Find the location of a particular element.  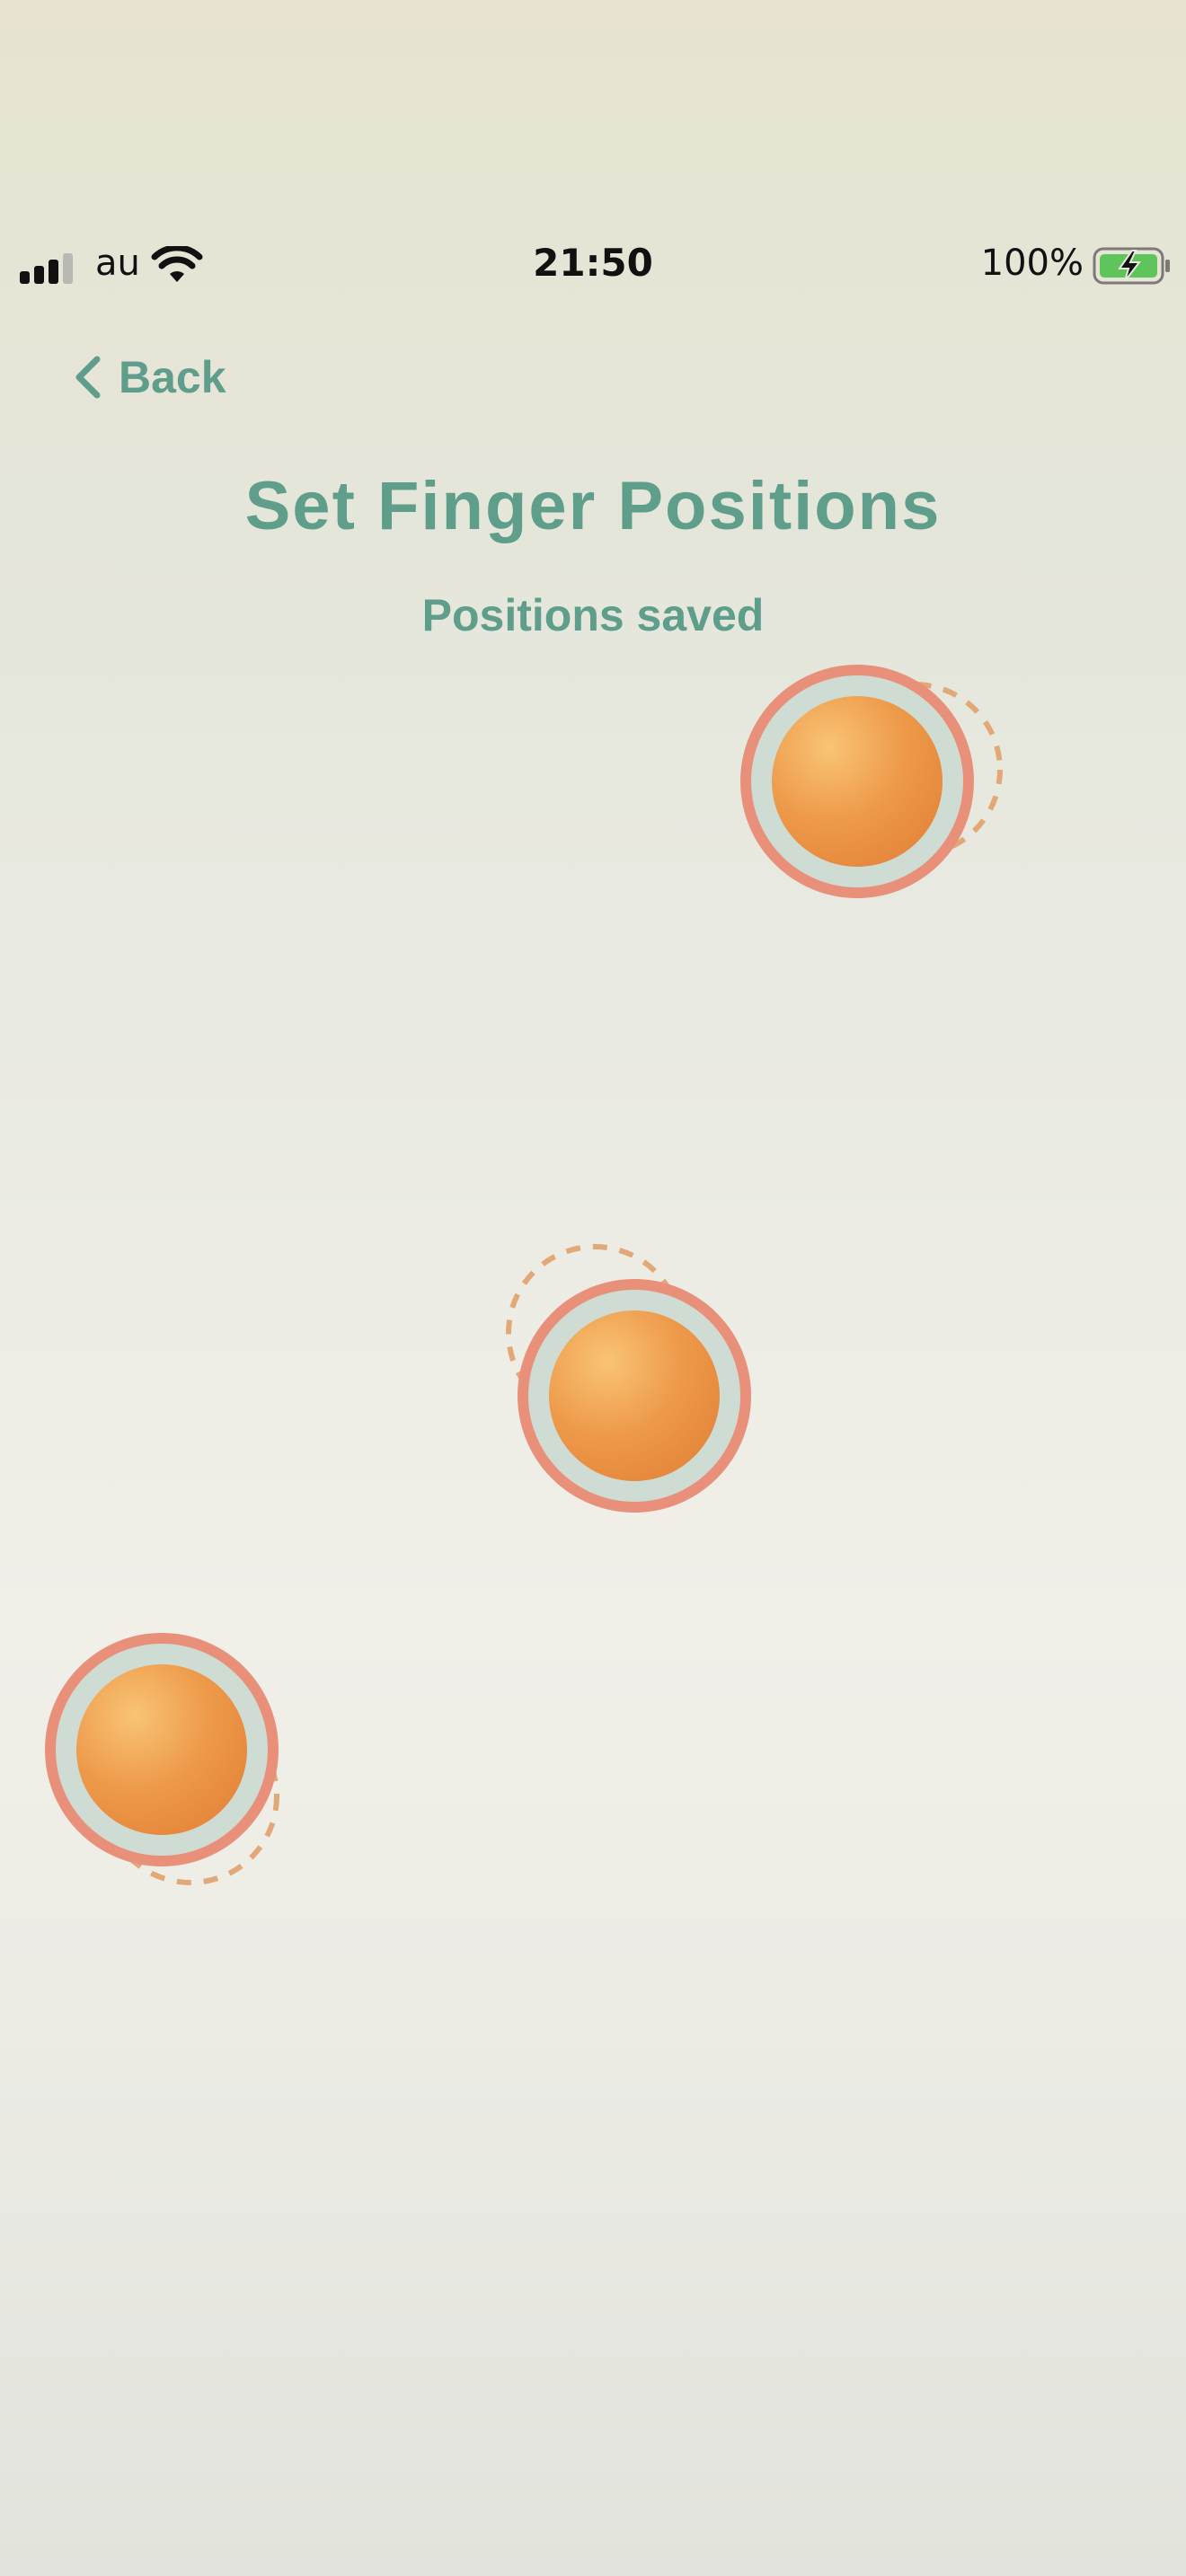

page-title: Set Finger Positions is located at coordinates (593, 506).